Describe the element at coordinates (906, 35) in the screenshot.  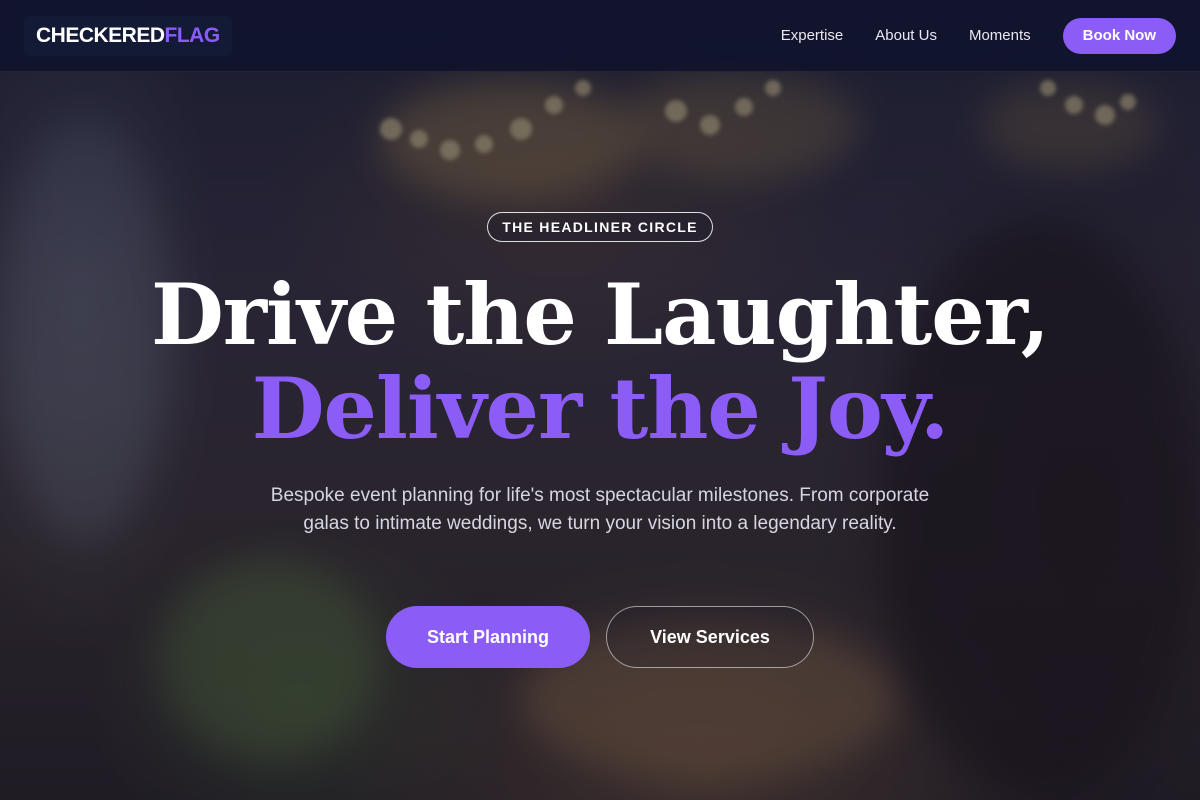
I see `nav-link-about-us: About Us` at that location.